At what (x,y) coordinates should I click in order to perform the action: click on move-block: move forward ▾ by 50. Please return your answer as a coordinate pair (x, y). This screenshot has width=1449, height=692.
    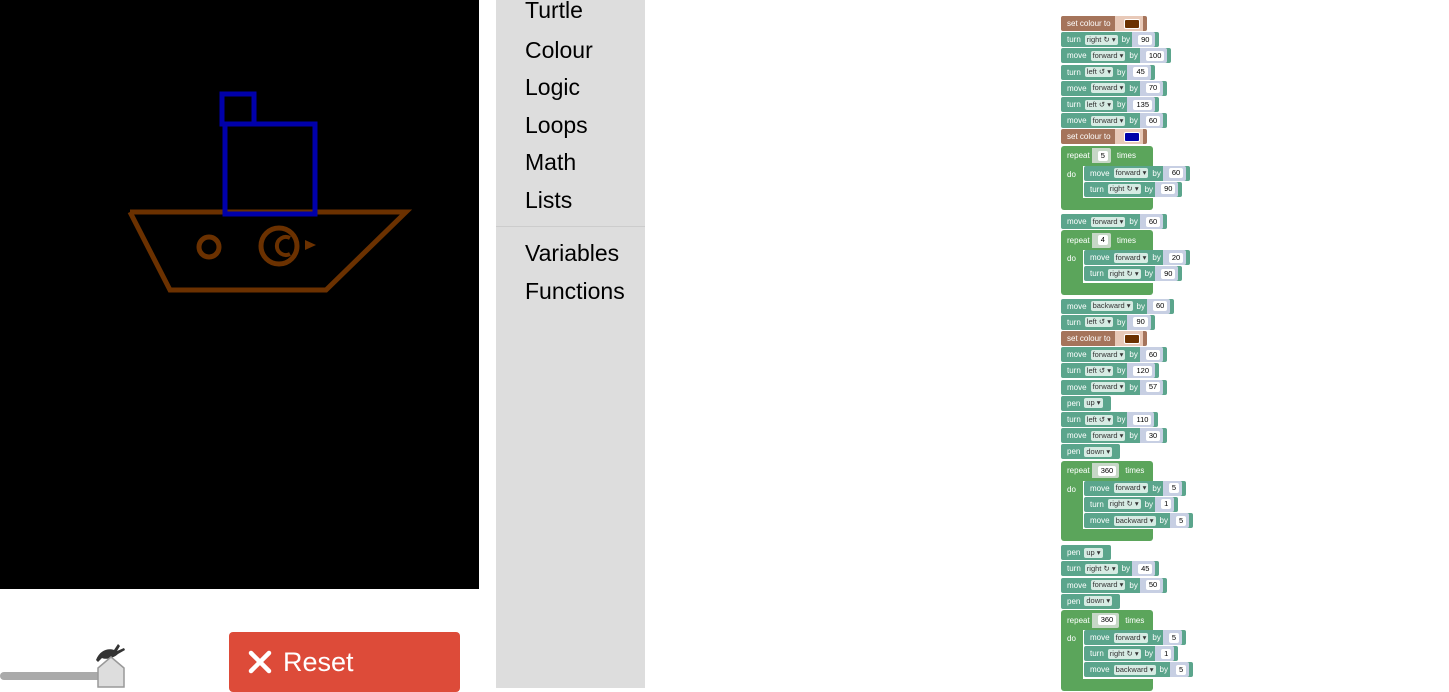
    Looking at the image, I should click on (1114, 585).